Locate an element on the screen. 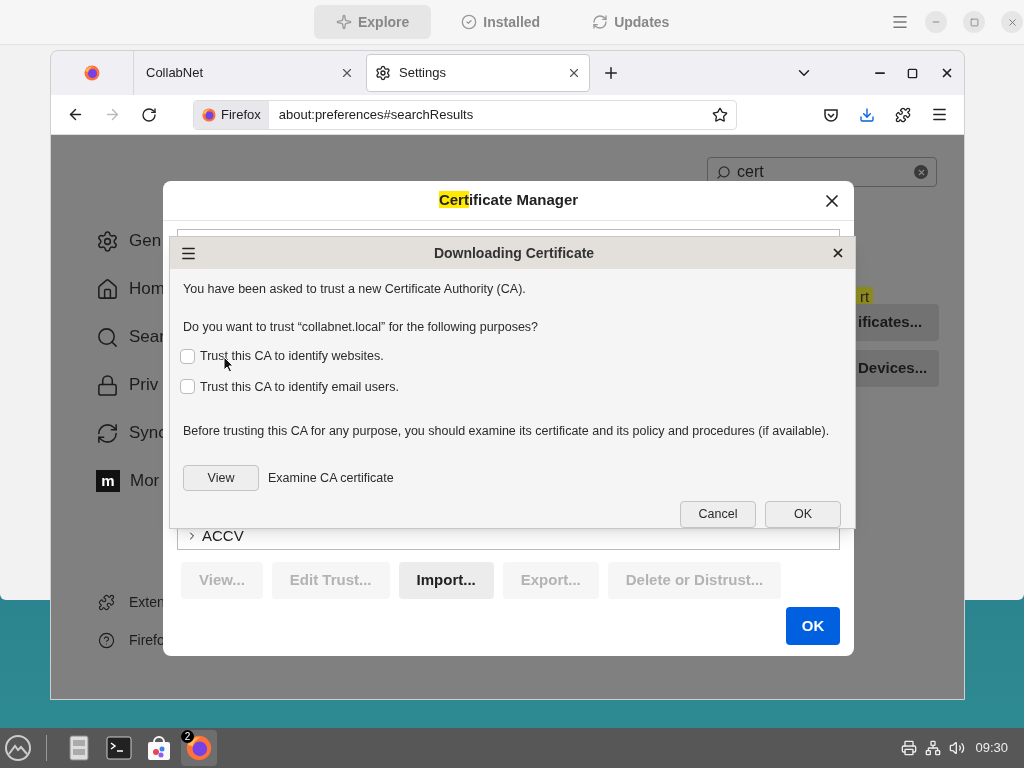  identity-chip: Firefox is located at coordinates (231, 114).